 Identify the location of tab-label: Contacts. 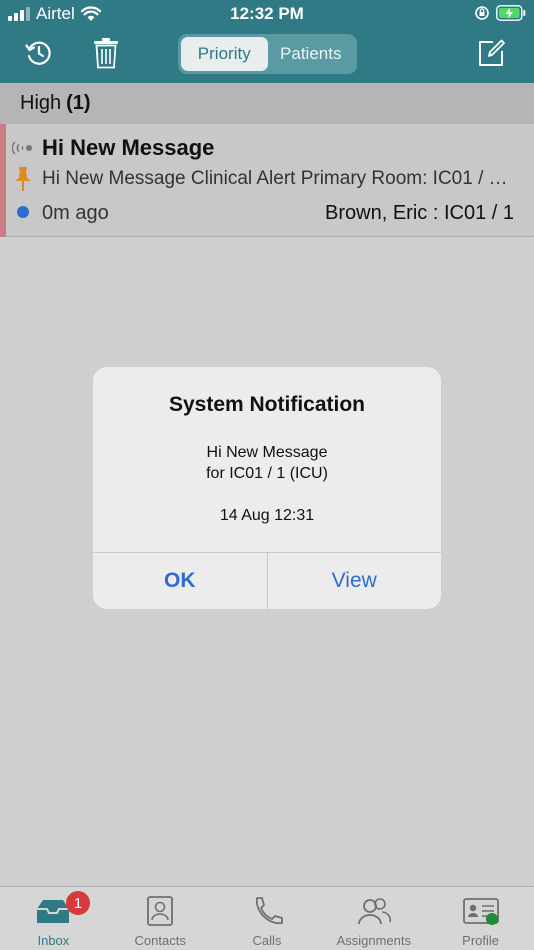
(160, 940).